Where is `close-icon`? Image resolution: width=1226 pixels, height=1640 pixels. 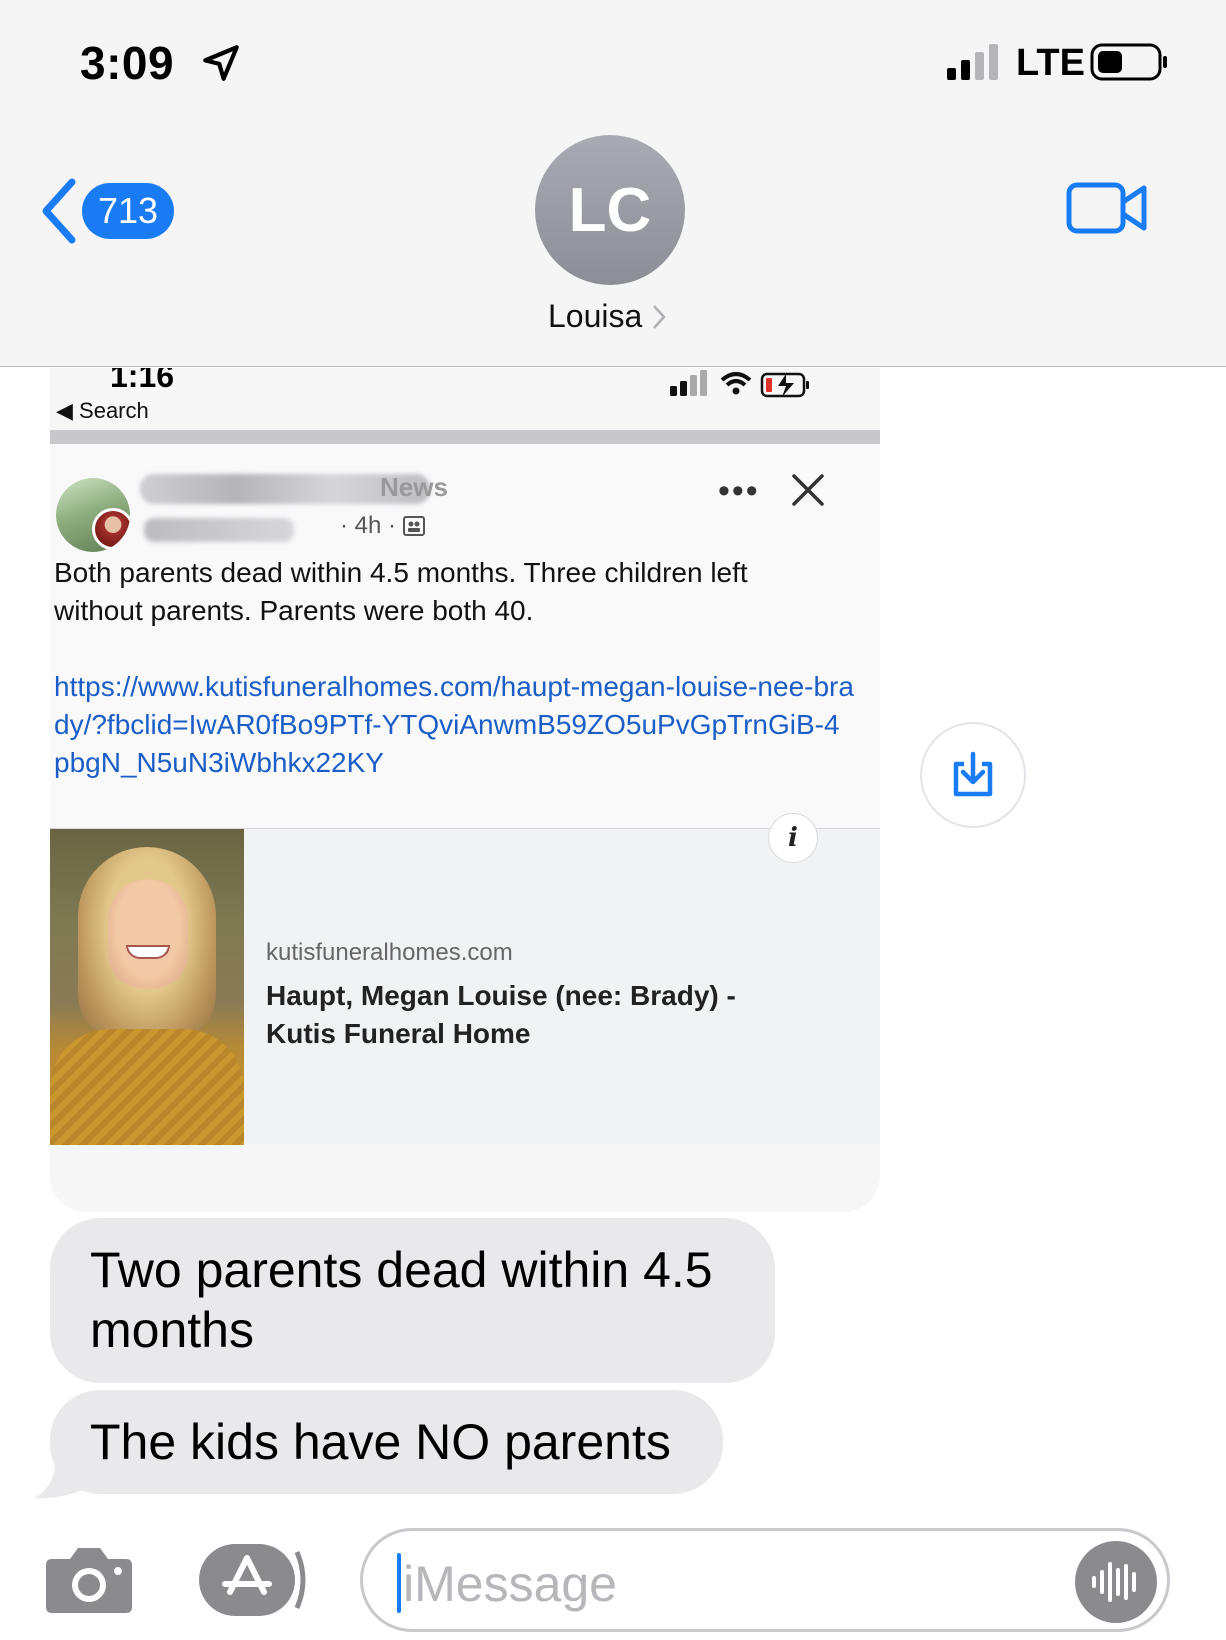
close-icon is located at coordinates (808, 490).